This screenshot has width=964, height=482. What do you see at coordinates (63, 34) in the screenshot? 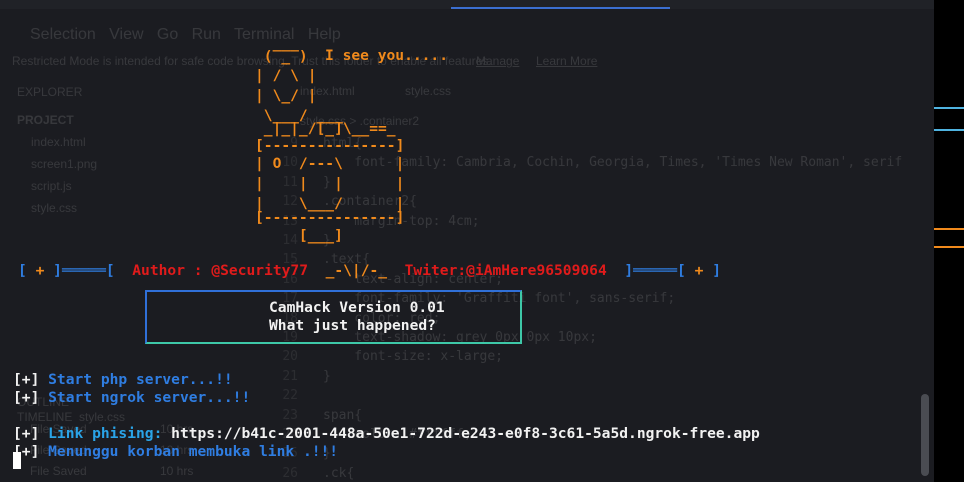
I see `menu-item: Selection` at bounding box center [63, 34].